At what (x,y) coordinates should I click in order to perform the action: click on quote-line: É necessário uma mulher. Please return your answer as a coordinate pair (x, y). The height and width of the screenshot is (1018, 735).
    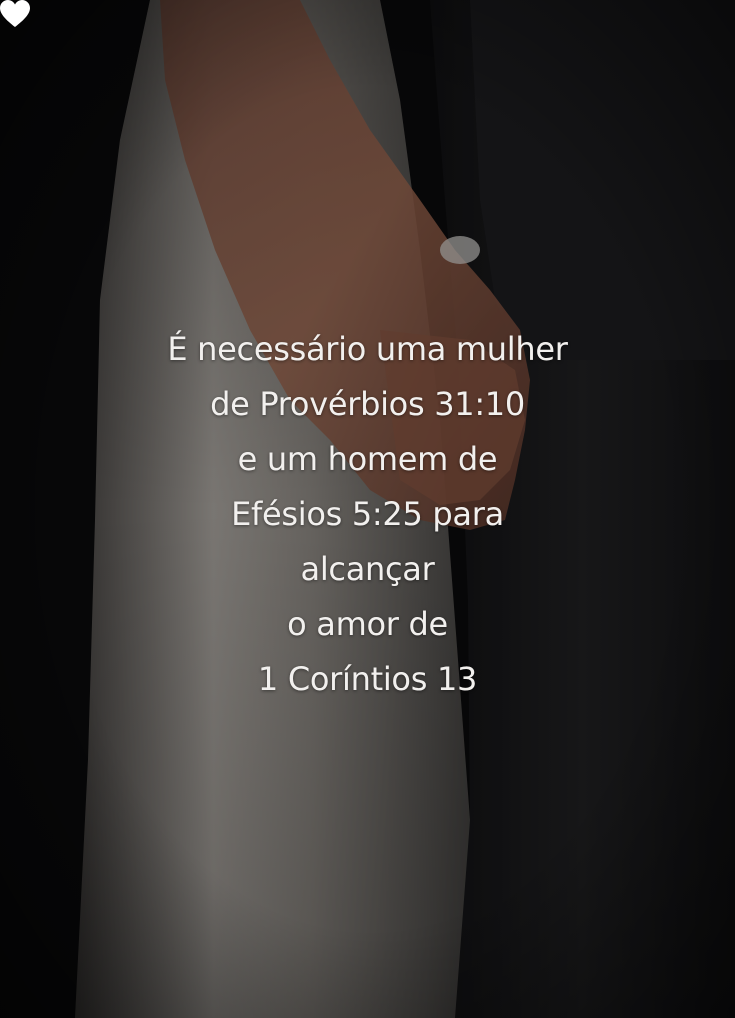
    Looking at the image, I should click on (367, 349).